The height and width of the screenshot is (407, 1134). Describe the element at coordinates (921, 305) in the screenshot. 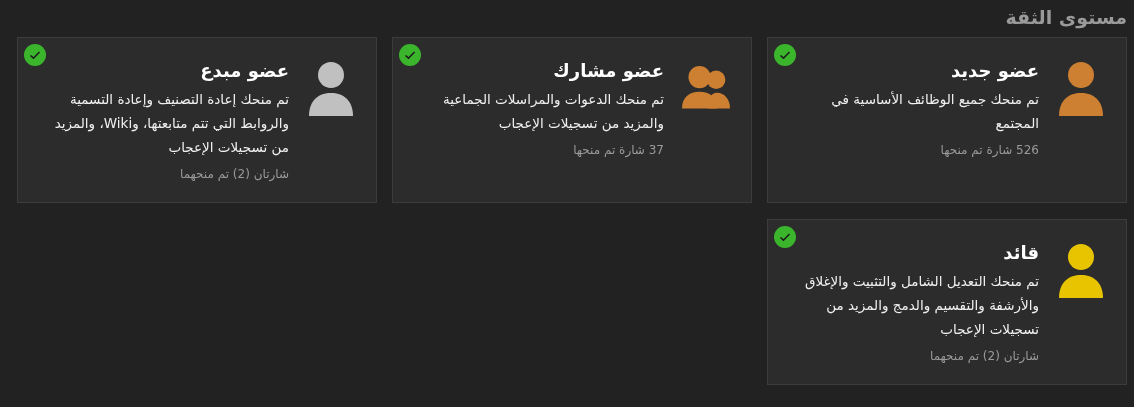

I see `level-description: تم منحك التعديل الشامل والتثبيت والإغلاق والأرشفة والتقسيم والدمج والمزيد من تسجيلات الإعجاب` at that location.